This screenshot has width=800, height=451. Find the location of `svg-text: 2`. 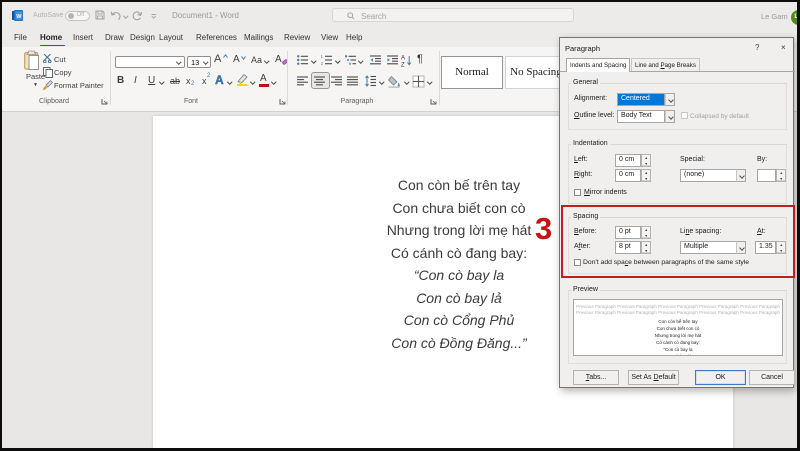

svg-text: 2 is located at coordinates (322, 63).